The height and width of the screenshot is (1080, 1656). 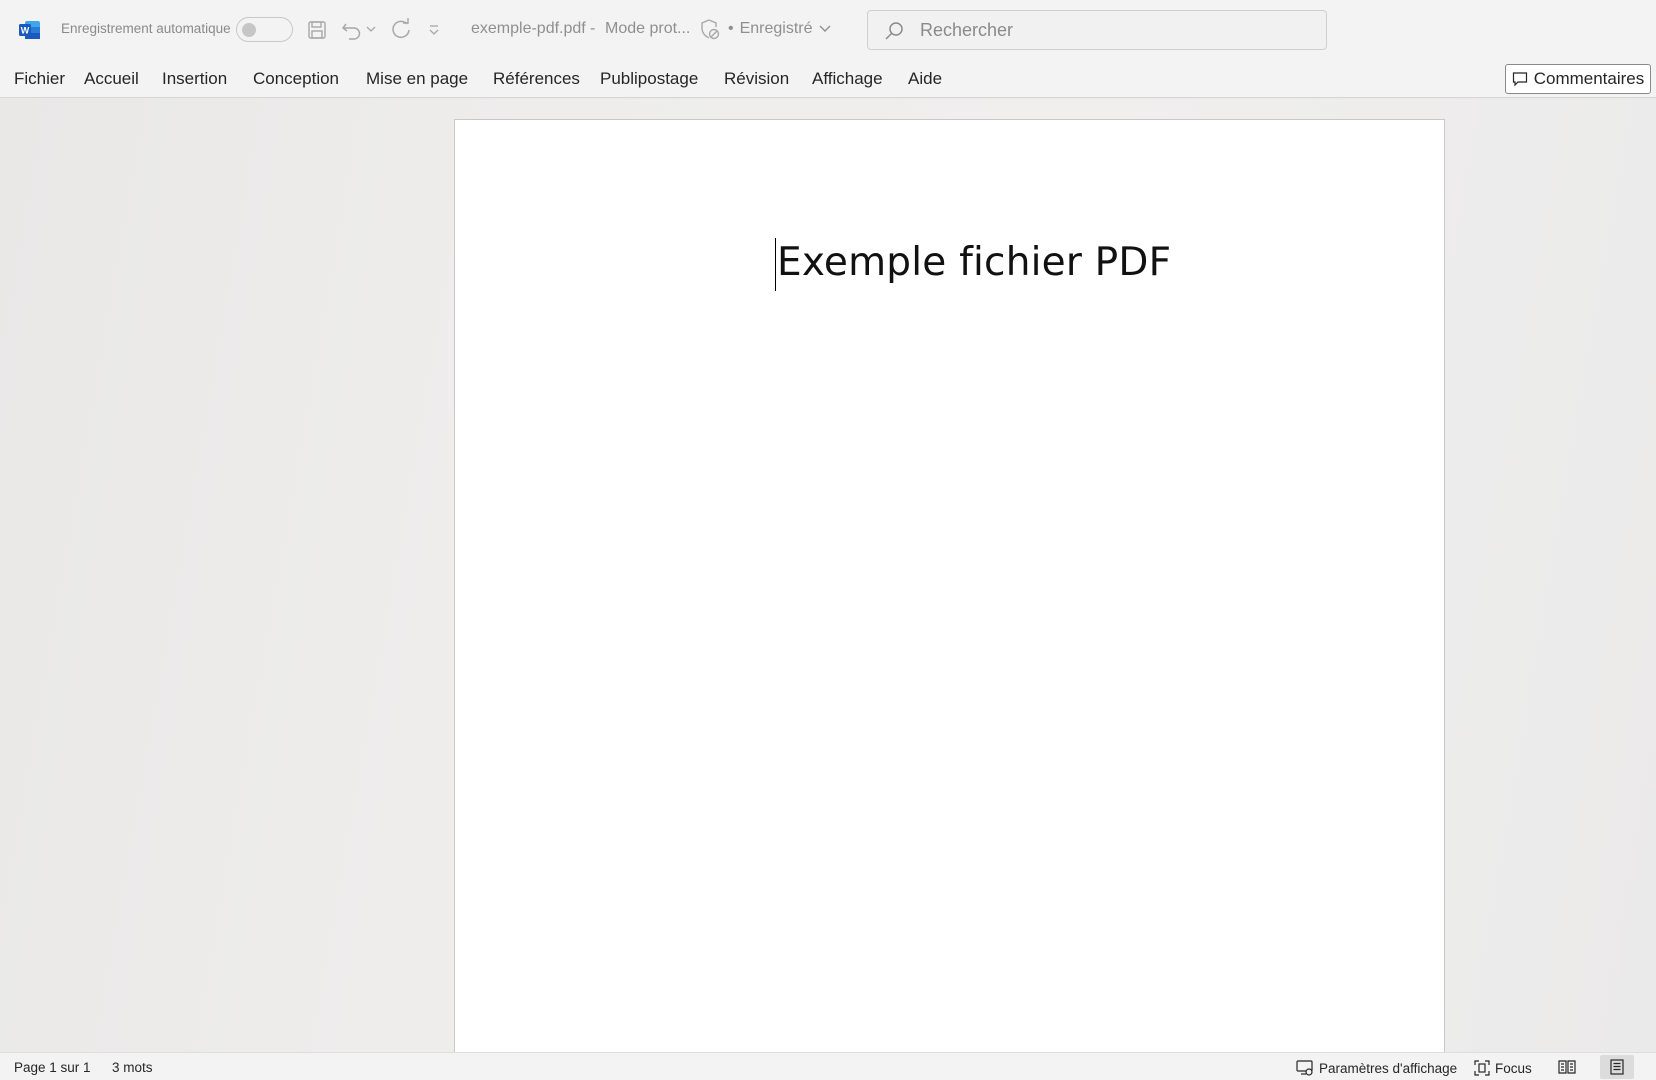 I want to click on focus-label: Focus, so click(x=1513, y=1068).